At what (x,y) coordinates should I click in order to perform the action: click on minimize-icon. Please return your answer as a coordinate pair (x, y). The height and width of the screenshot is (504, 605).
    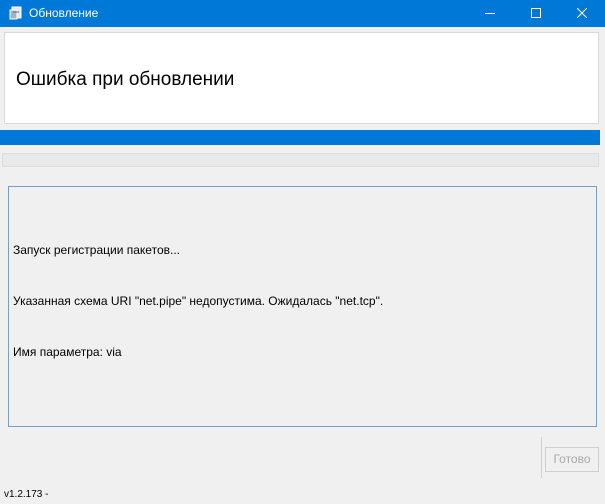
    Looking at the image, I should click on (490, 14).